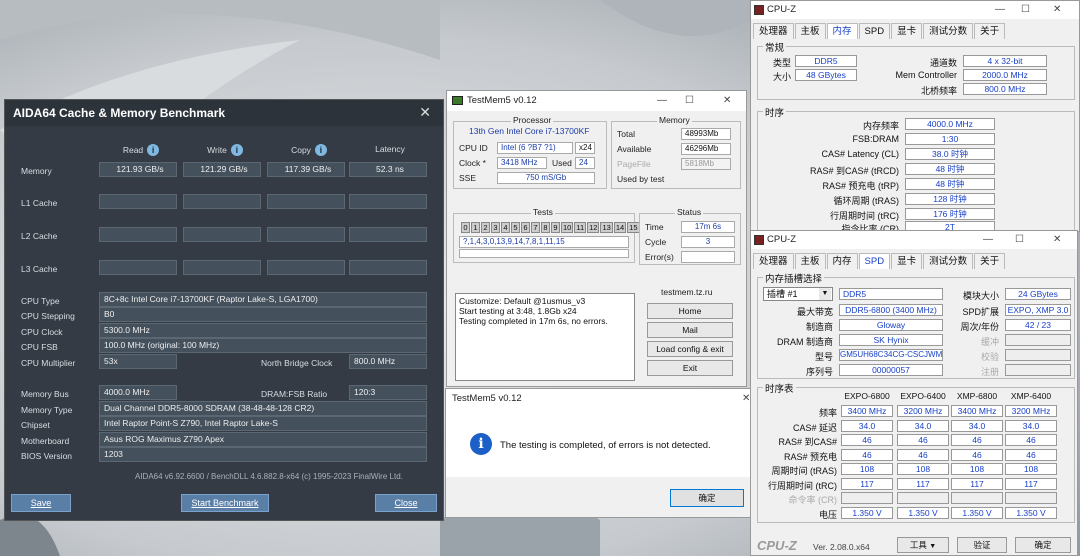 Image resolution: width=1080 pixels, height=556 pixels. Describe the element at coordinates (138, 234) in the screenshot. I see `l2-read` at that location.